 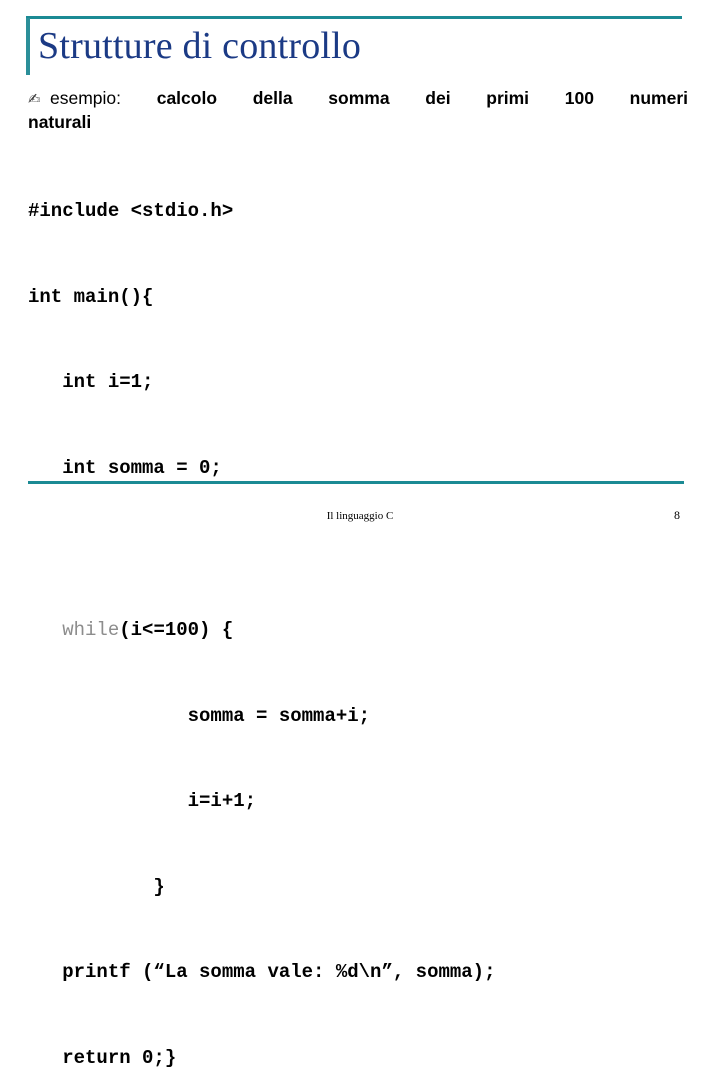 What do you see at coordinates (363, 630) in the screenshot?
I see `code-line-while: while(i<=100) {` at bounding box center [363, 630].